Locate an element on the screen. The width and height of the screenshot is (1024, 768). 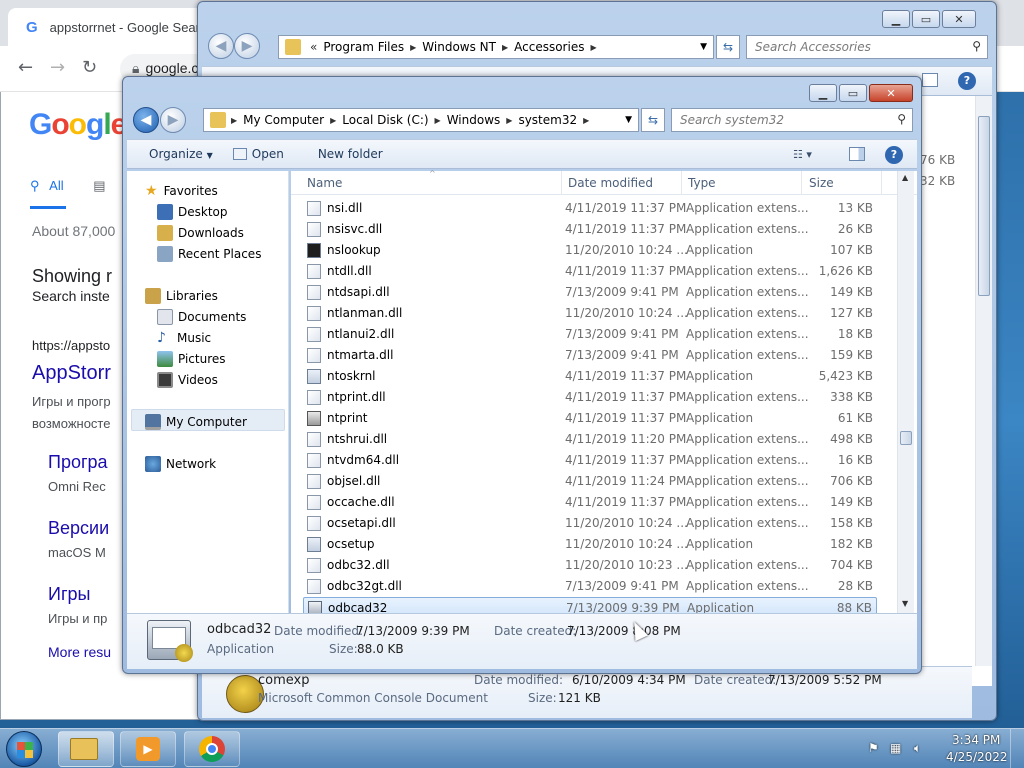
filter-all: All is located at coordinates (56, 185).